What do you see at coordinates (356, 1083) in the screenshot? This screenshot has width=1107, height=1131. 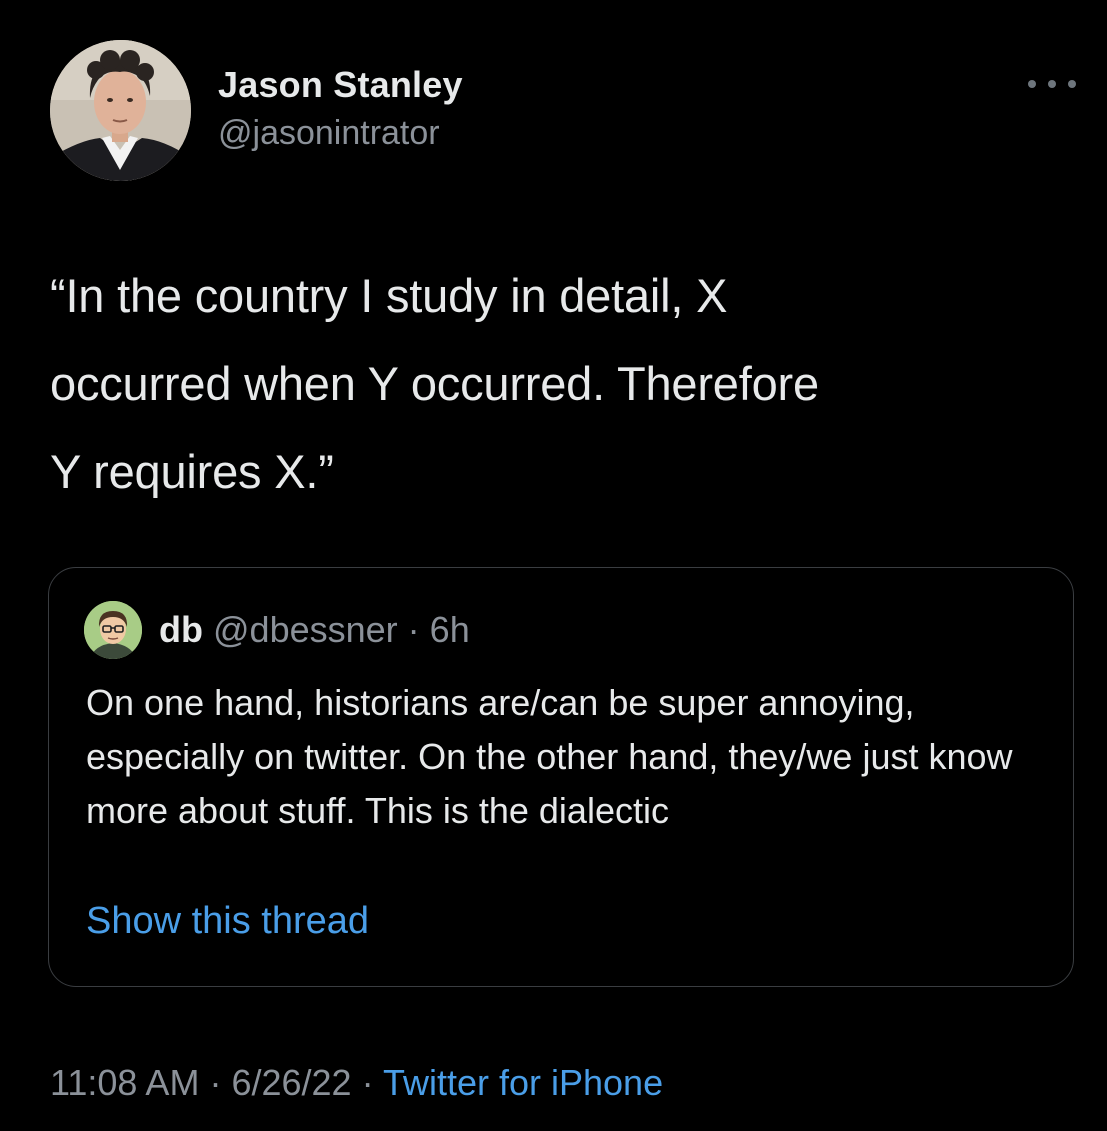 I see `tweet-metadata: 11:08 AM · 6/26/22 · Twitter for iPhone` at bounding box center [356, 1083].